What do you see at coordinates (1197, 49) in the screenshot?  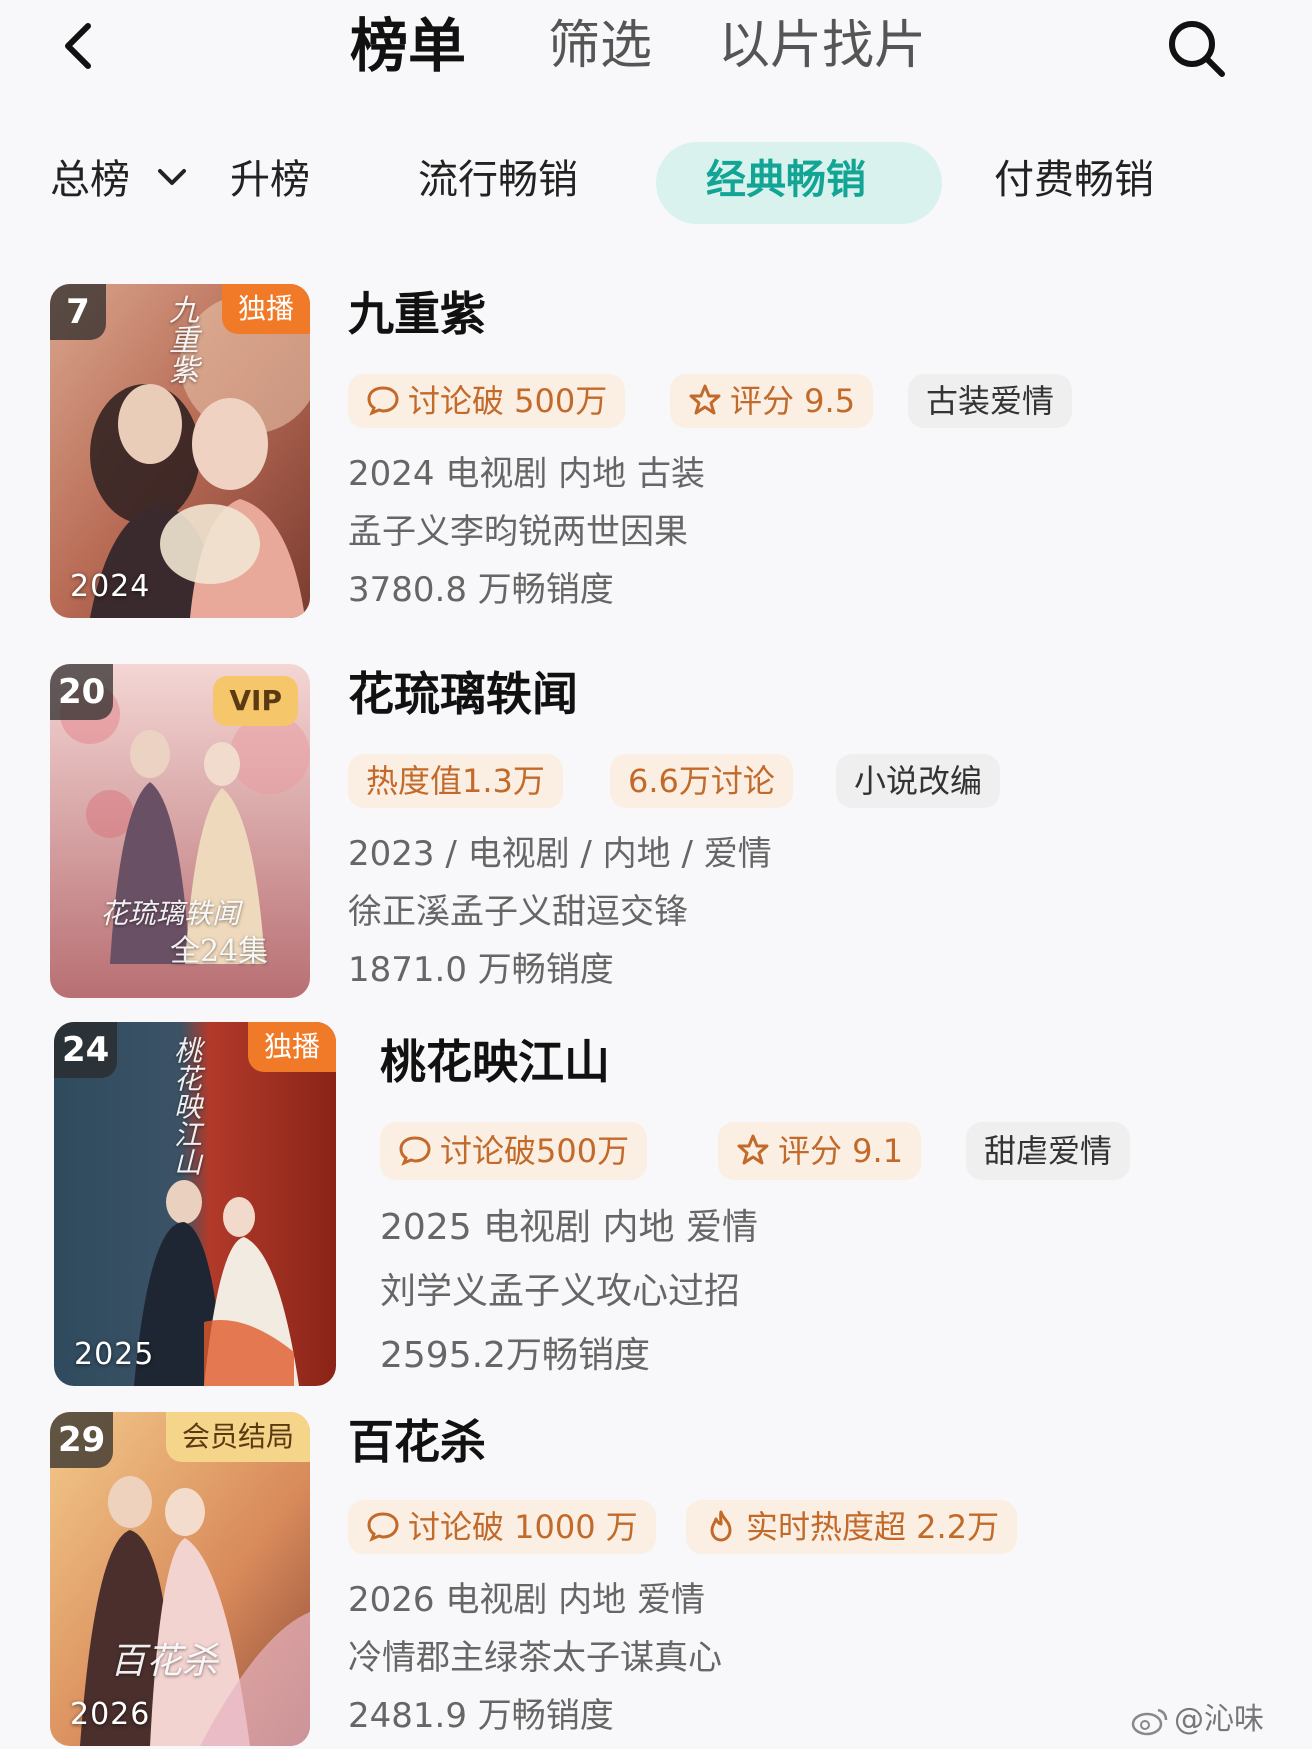 I see `search-icon` at bounding box center [1197, 49].